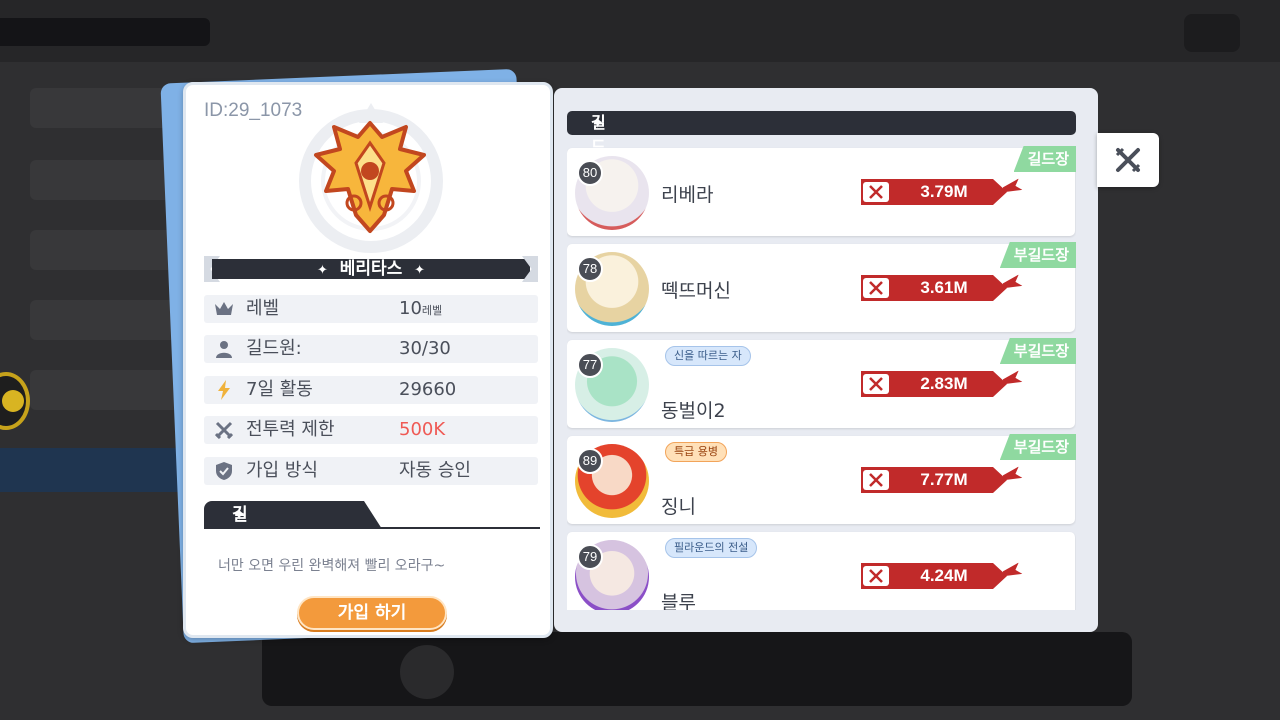 This screenshot has height=720, width=1280. I want to click on member-card: 79 필라운드의 전설 블루 4.24M, so click(821, 571).